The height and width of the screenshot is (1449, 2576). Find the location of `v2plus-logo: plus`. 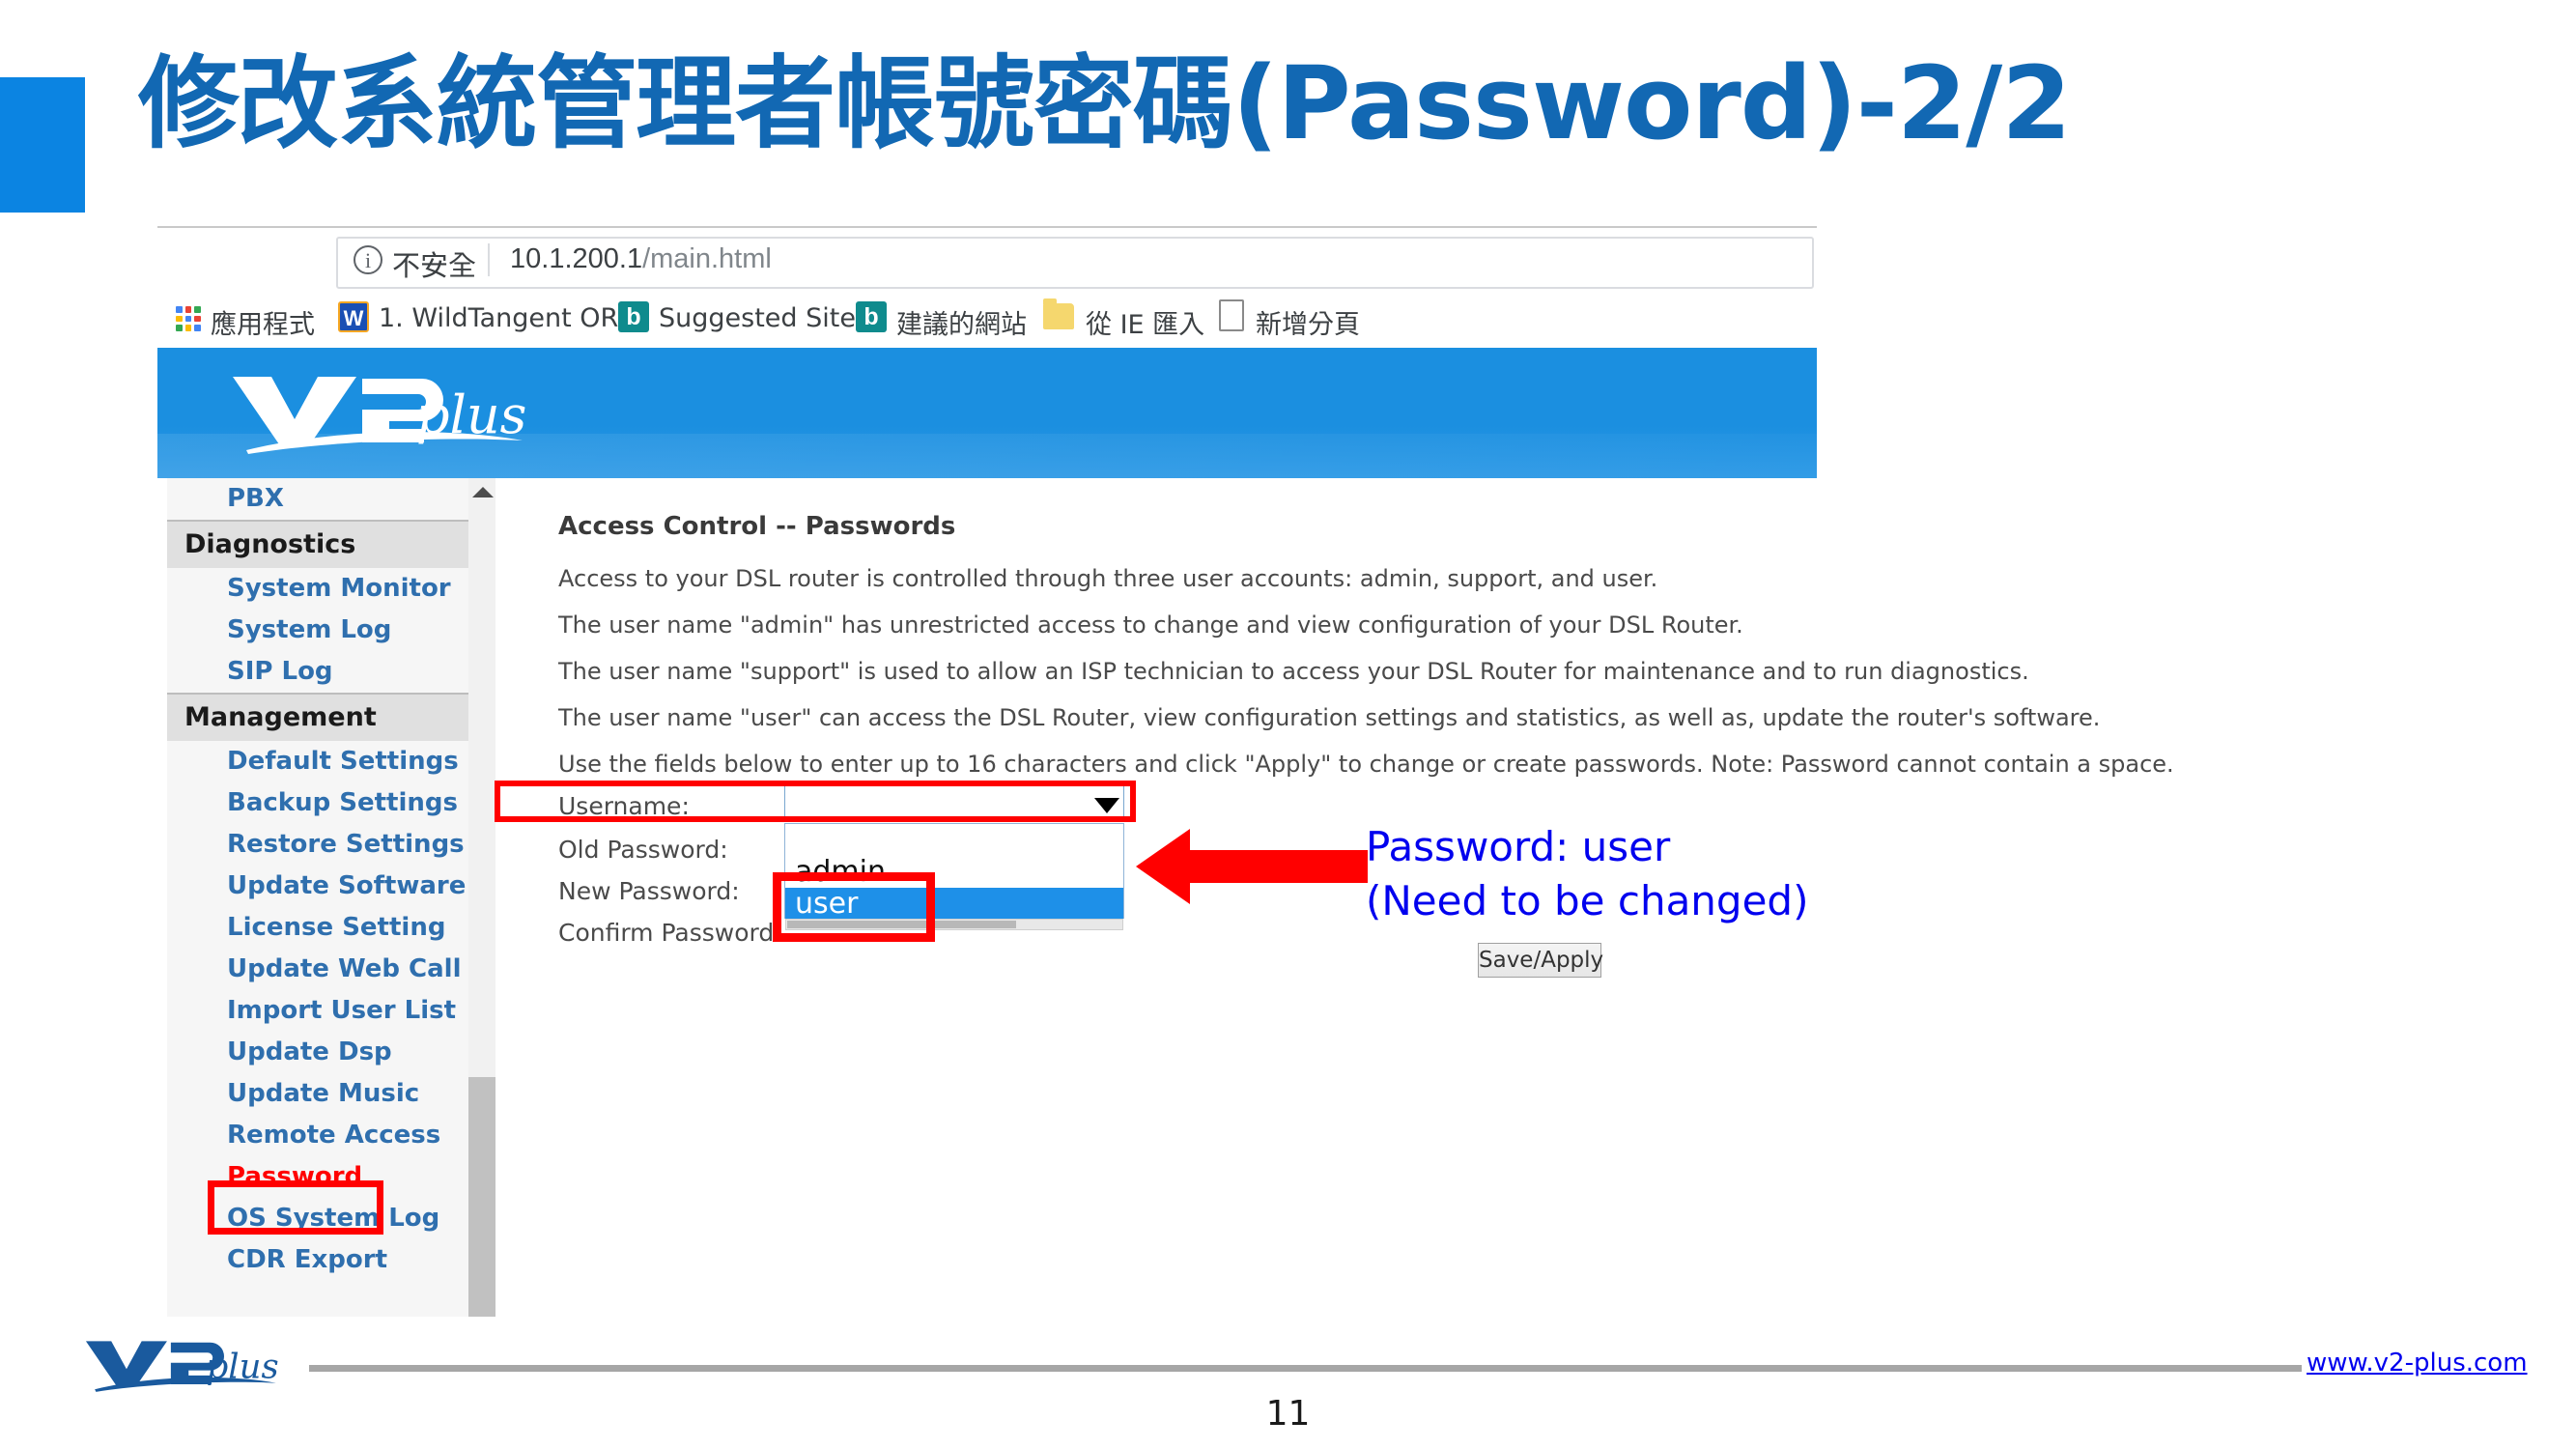

v2plus-logo: plus is located at coordinates (379, 415).